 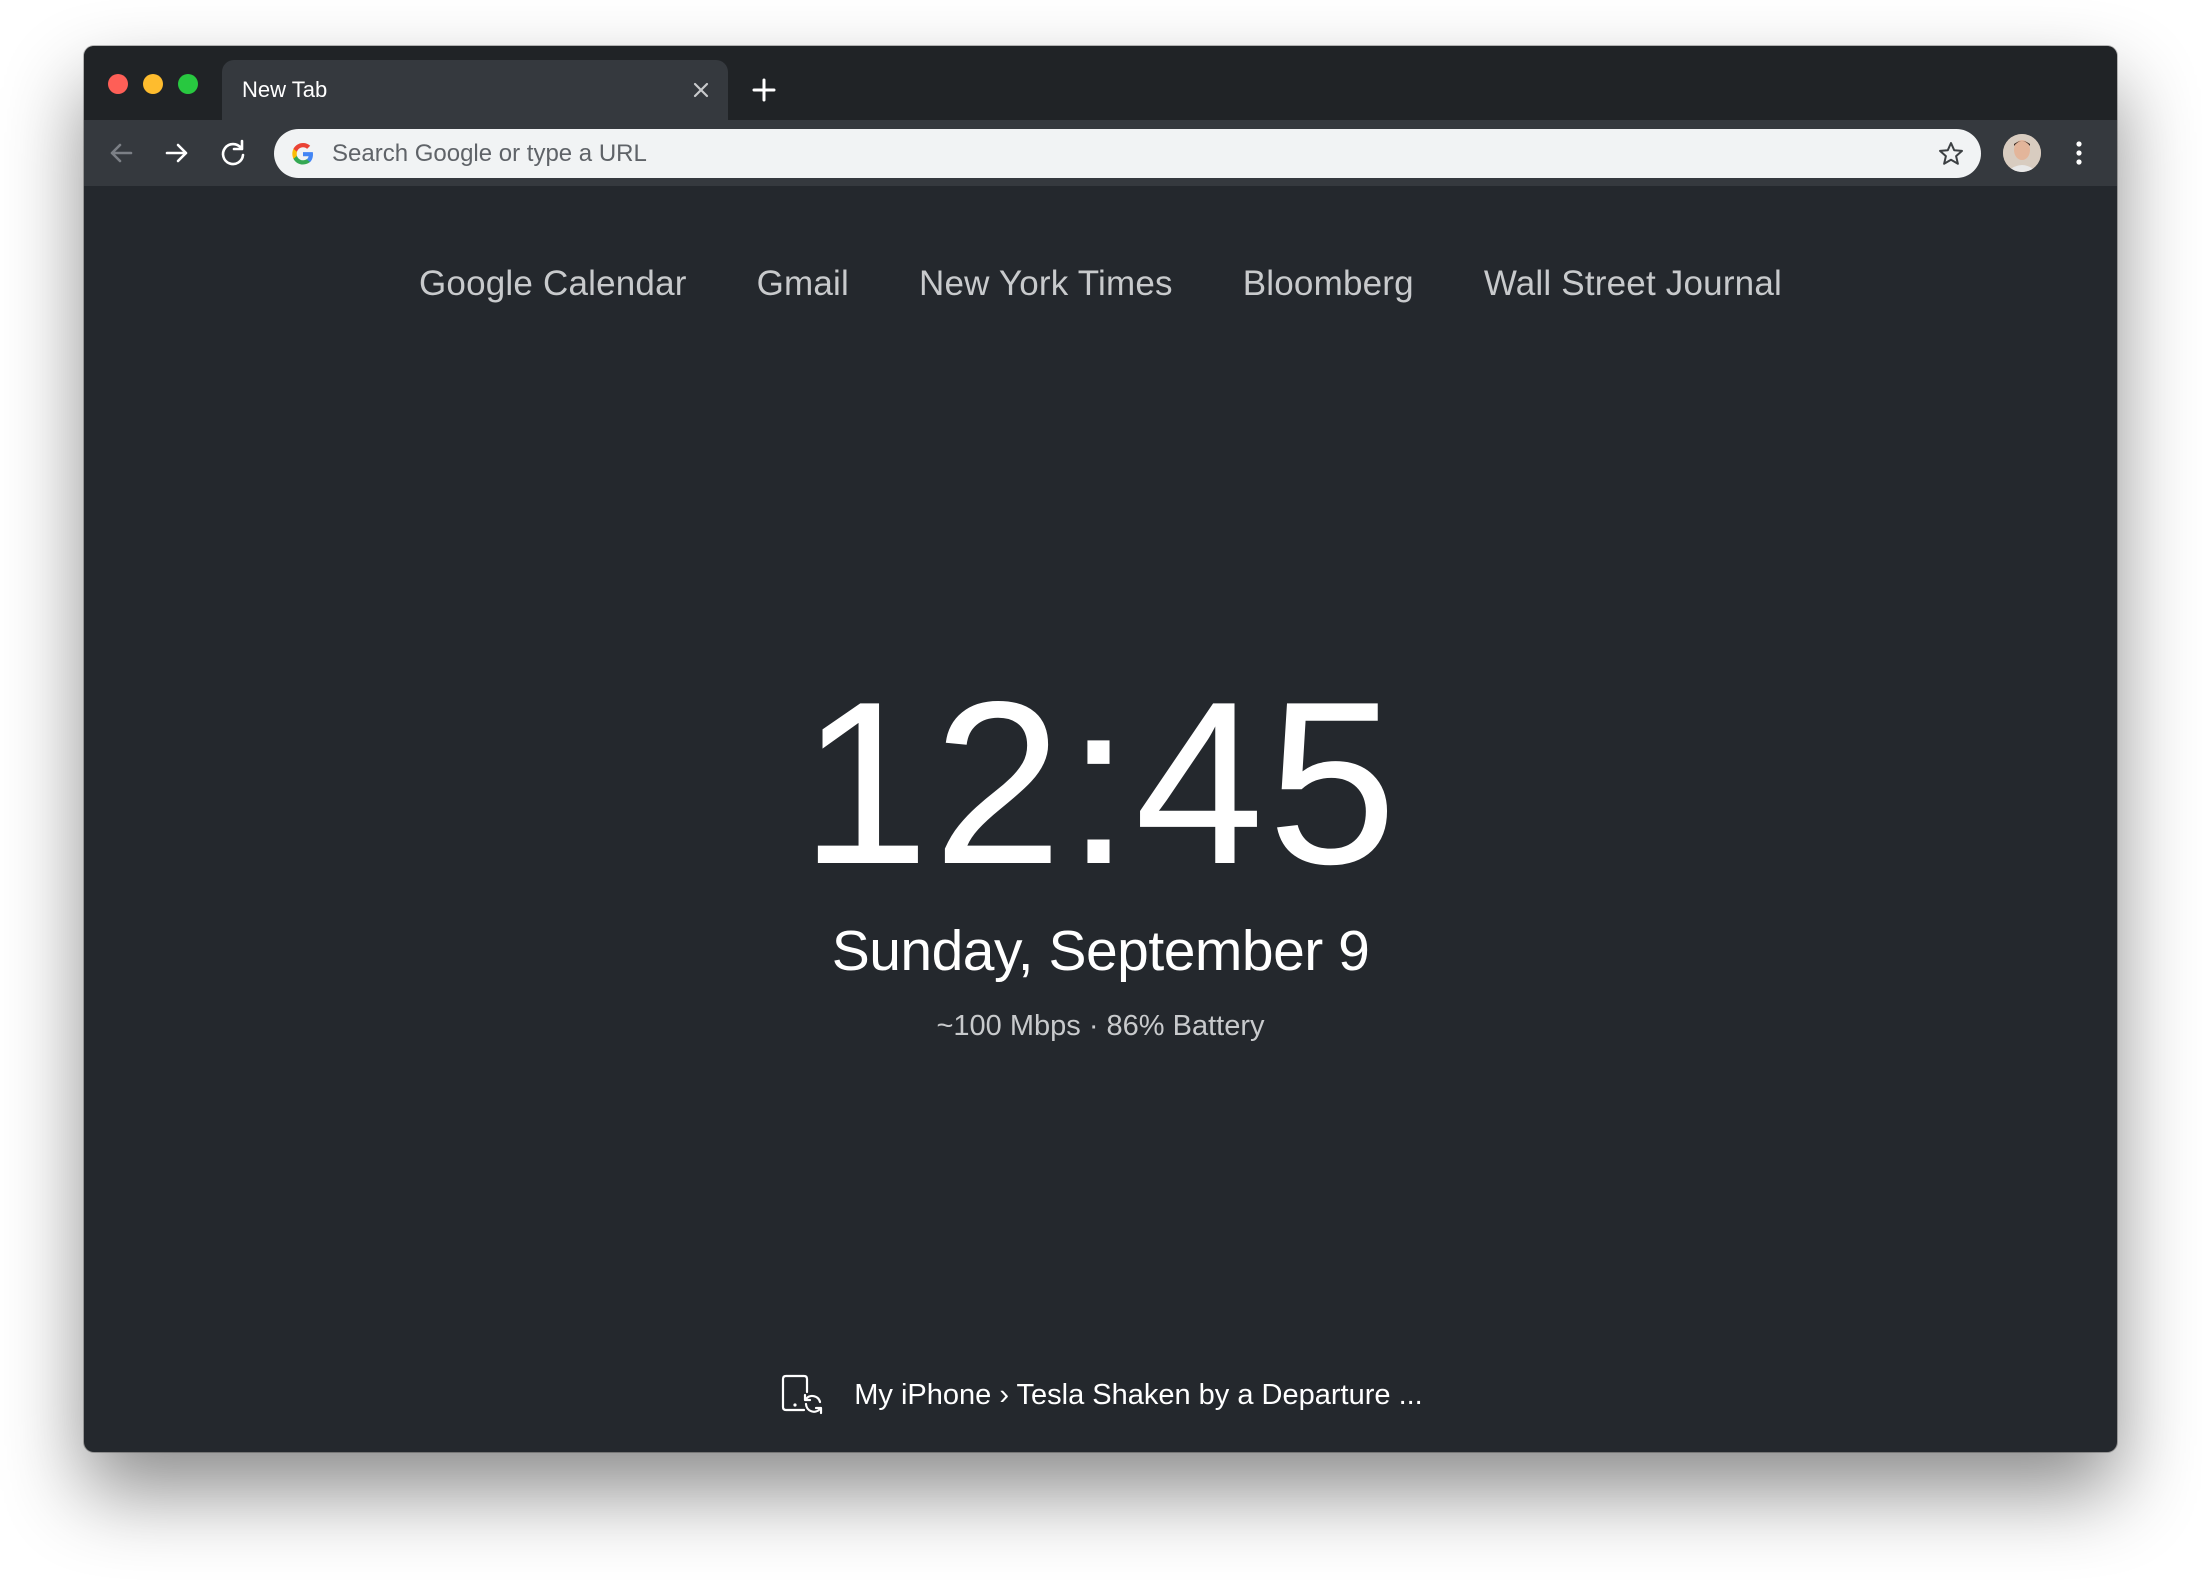 What do you see at coordinates (701, 90) in the screenshot?
I see `close-icon` at bounding box center [701, 90].